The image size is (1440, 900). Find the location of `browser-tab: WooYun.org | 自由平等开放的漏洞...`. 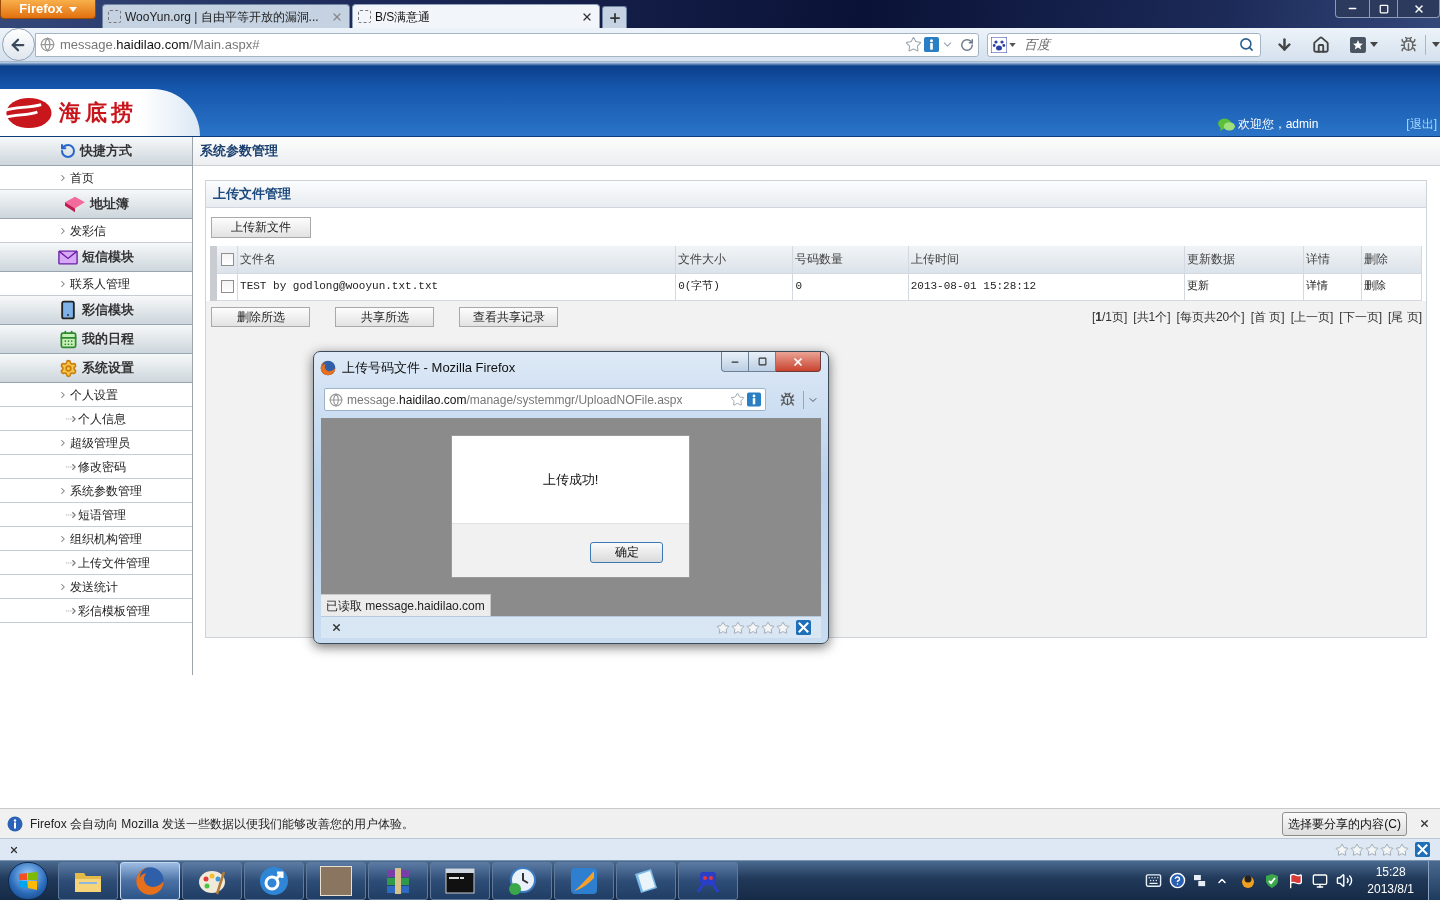

browser-tab: WooYun.org | 自由平等开放的漏洞... is located at coordinates (226, 16).